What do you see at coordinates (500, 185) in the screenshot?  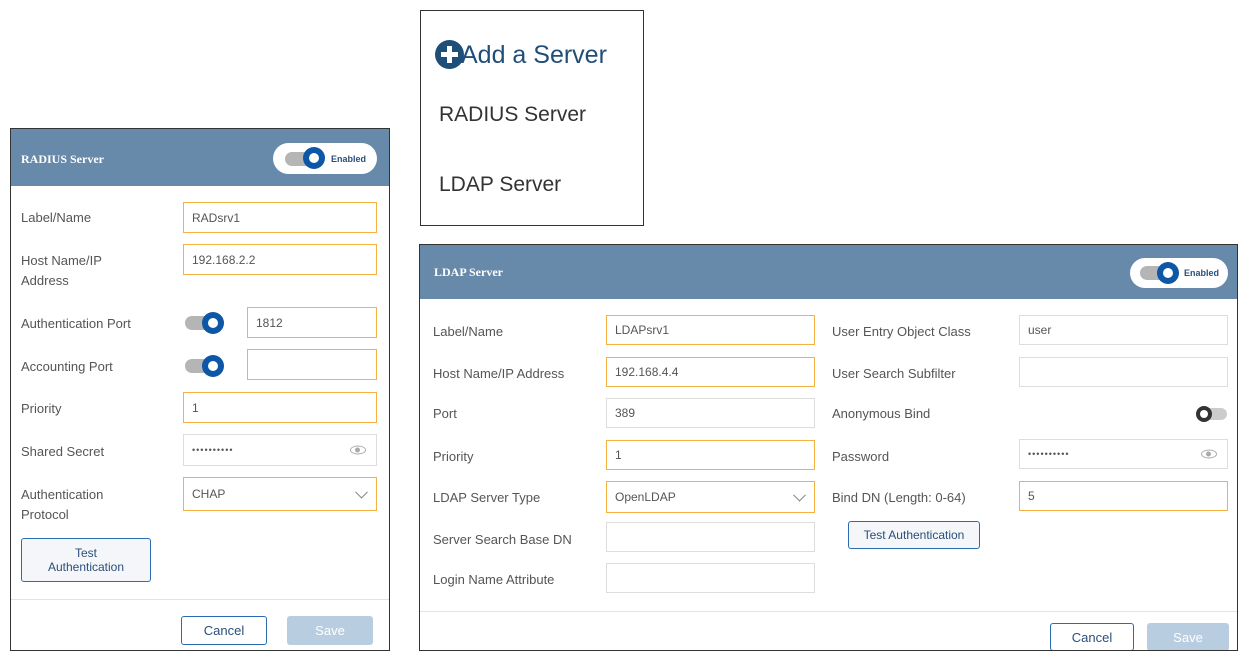 I see `menu-item-ldap-server: LDAP Server` at bounding box center [500, 185].